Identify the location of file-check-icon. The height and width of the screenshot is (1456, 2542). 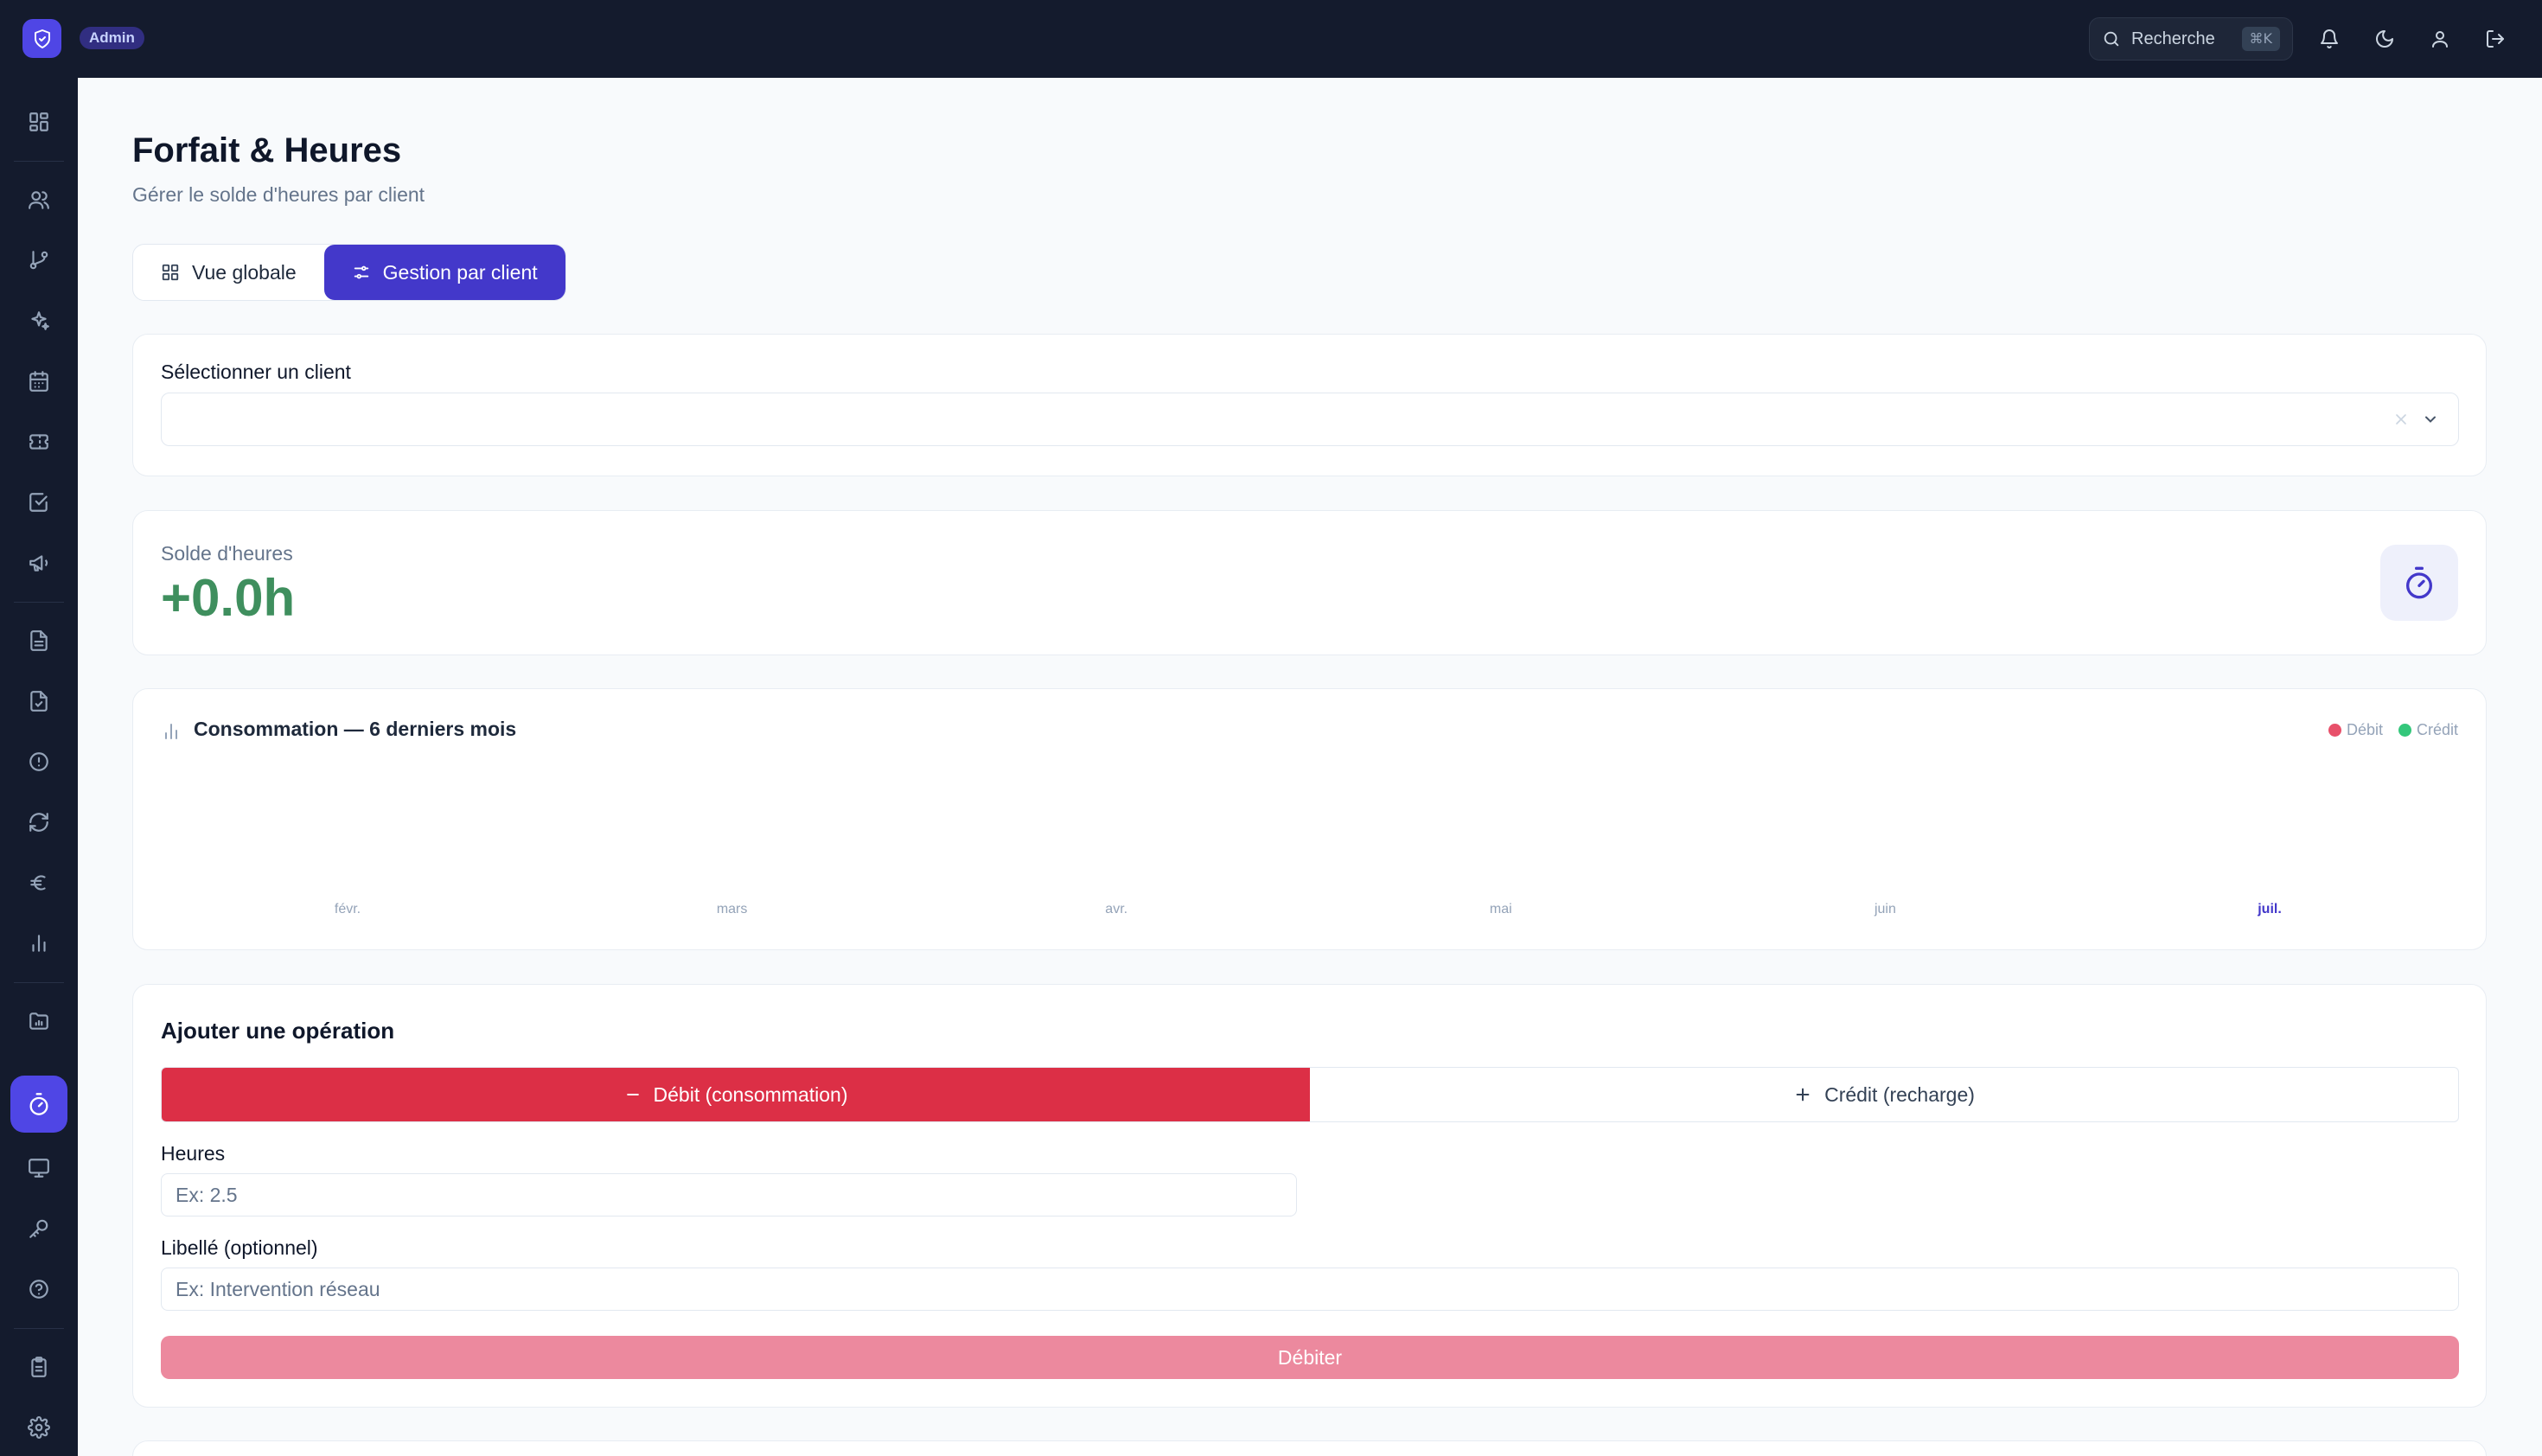
(39, 701).